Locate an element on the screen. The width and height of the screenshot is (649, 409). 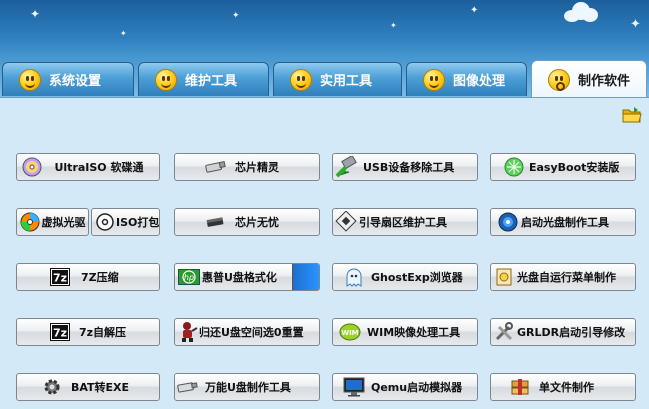
tab-maintenance-tools: 维护工具 is located at coordinates (203, 79).